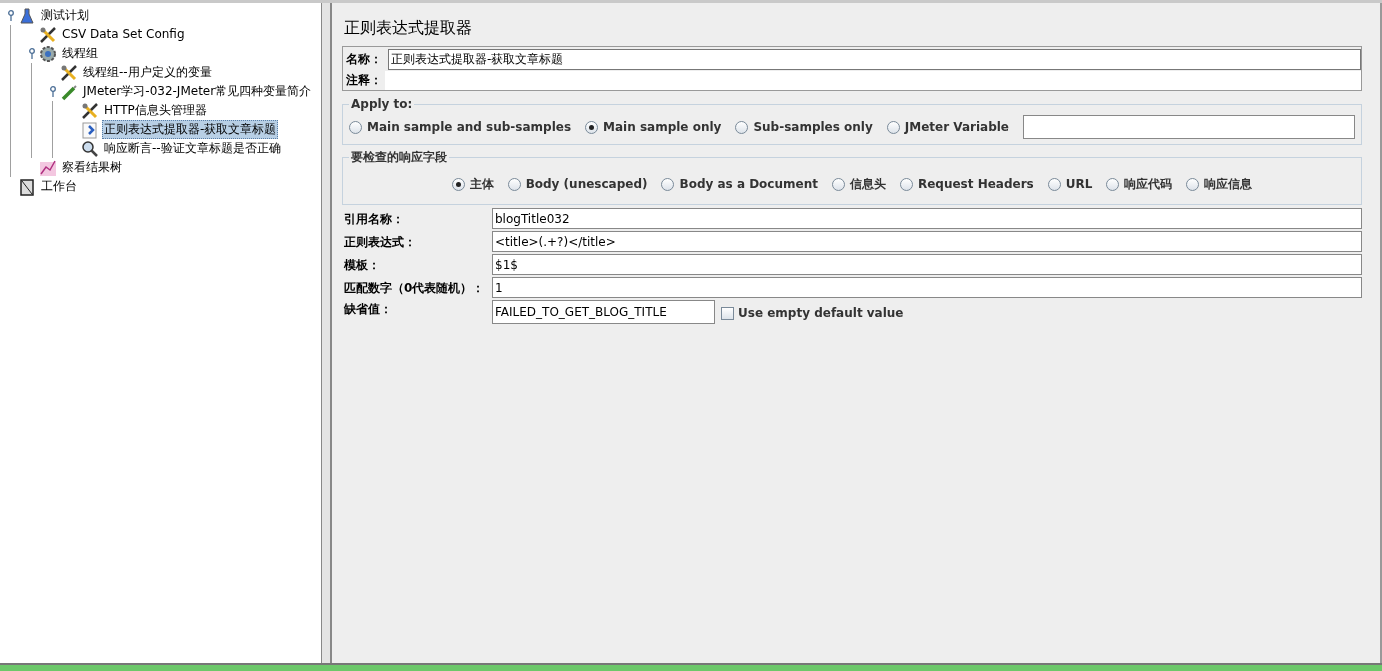 Image resolution: width=1382 pixels, height=671 pixels. I want to click on tree-item: 线程组--用户定义的变量, so click(147, 72).